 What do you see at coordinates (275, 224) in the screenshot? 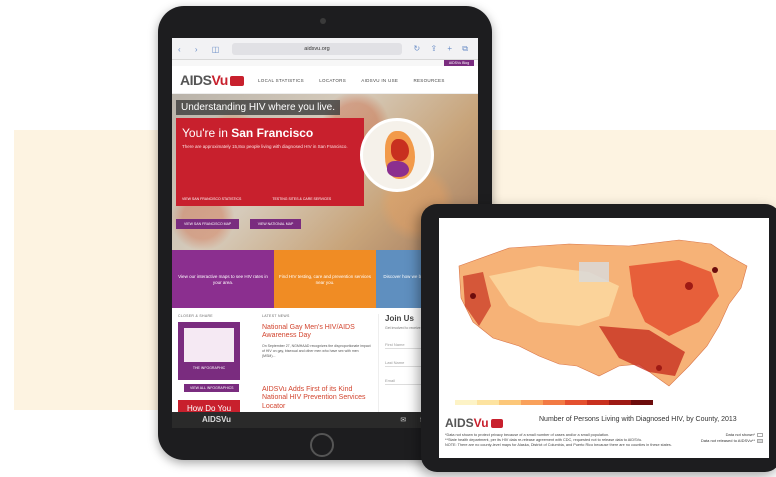
I see `view-national-map-button: VIEW NATIONAL MAP` at bounding box center [275, 224].